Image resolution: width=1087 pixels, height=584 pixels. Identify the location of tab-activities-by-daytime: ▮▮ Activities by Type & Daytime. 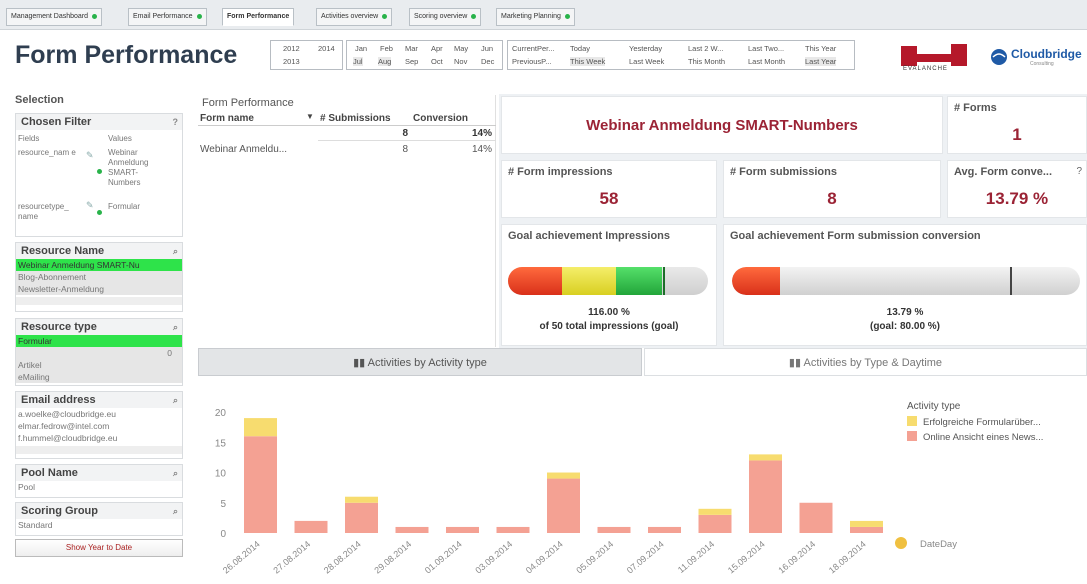
(865, 362).